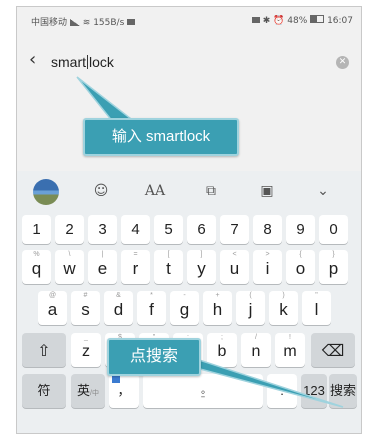 This screenshot has width=376, height=438. What do you see at coordinates (32, 60) in the screenshot?
I see `back-chevron-icon: ‹` at bounding box center [32, 60].